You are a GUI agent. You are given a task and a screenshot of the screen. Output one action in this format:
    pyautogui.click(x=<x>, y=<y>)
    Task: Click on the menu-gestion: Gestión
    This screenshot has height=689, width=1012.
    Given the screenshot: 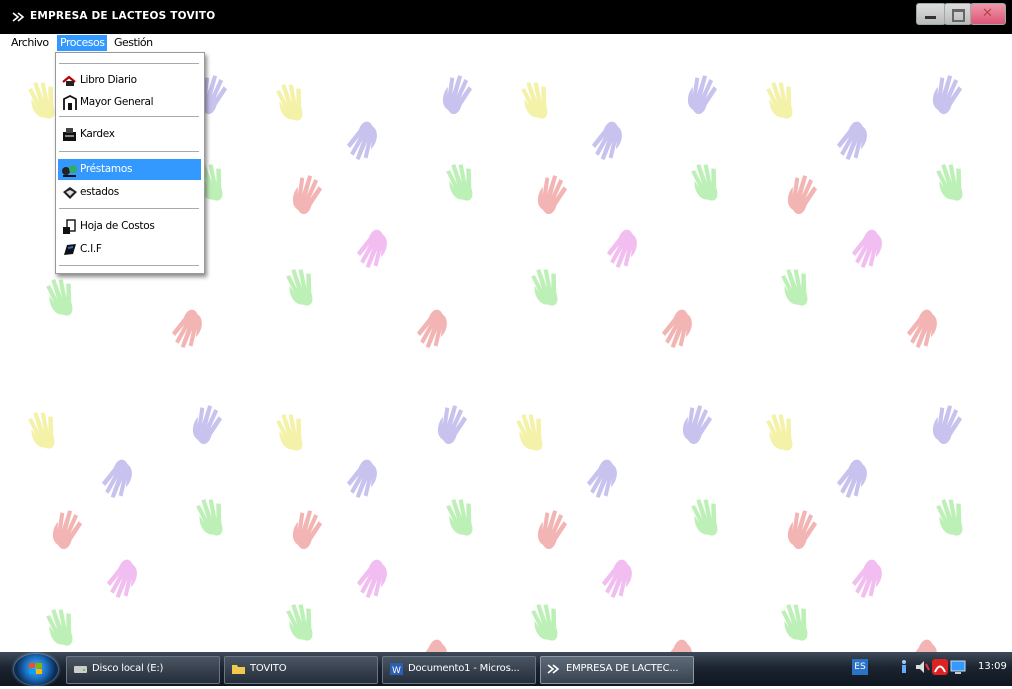 What is the action you would take?
    pyautogui.click(x=133, y=43)
    